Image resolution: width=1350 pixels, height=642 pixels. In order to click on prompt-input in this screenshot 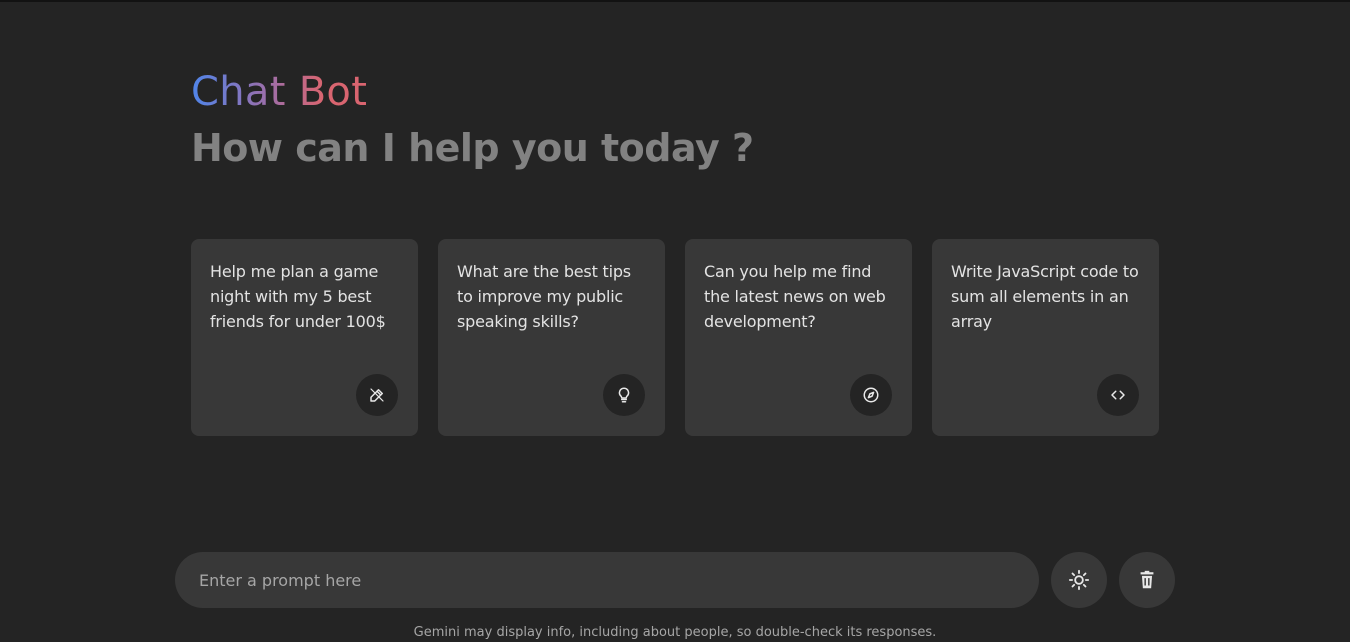, I will do `click(607, 580)`.